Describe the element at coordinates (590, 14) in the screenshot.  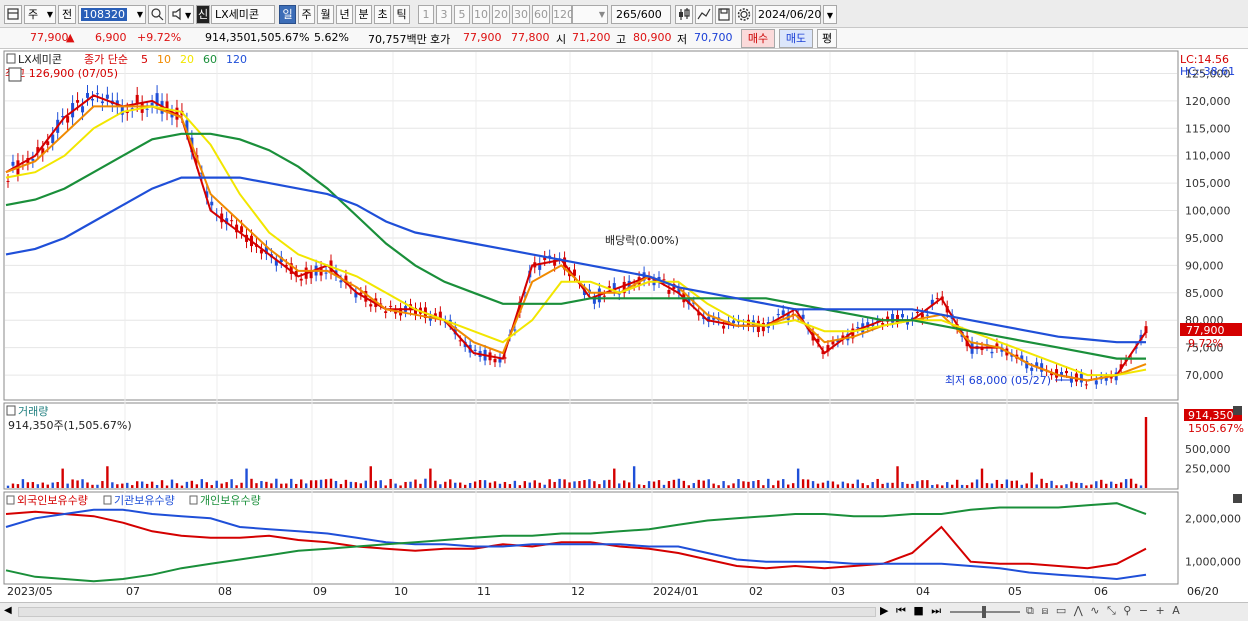
I see `interval-dropdown: ▼` at that location.